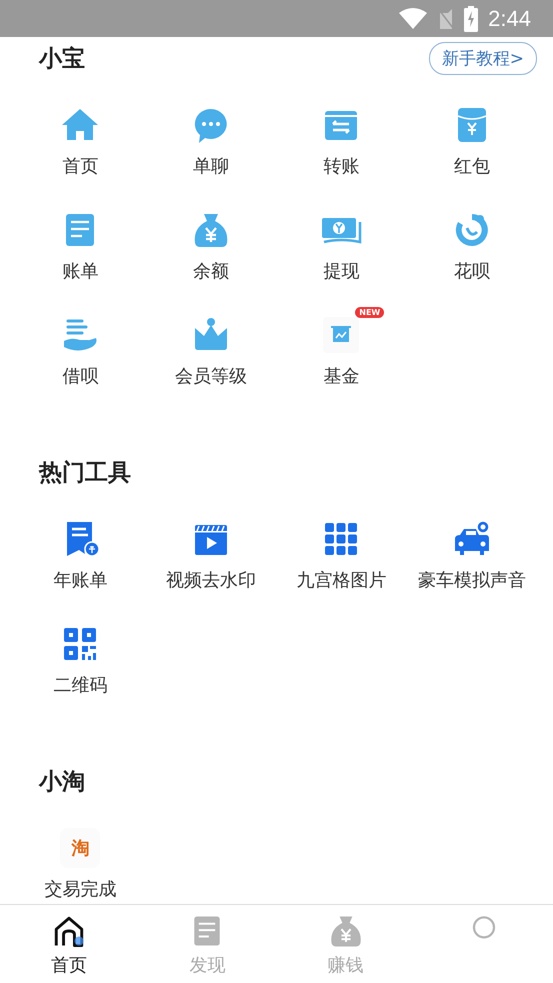  Describe the element at coordinates (69, 944) in the screenshot. I see `nav-tab: 首页` at that location.